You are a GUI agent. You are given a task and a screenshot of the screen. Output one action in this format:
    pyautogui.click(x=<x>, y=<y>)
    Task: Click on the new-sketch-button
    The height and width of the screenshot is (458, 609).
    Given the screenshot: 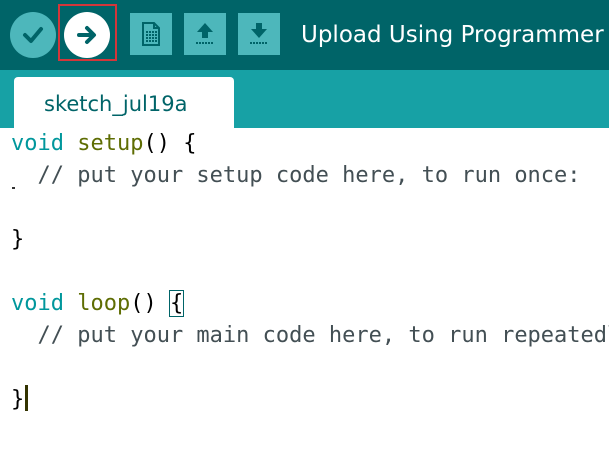 What is the action you would take?
    pyautogui.click(x=151, y=34)
    